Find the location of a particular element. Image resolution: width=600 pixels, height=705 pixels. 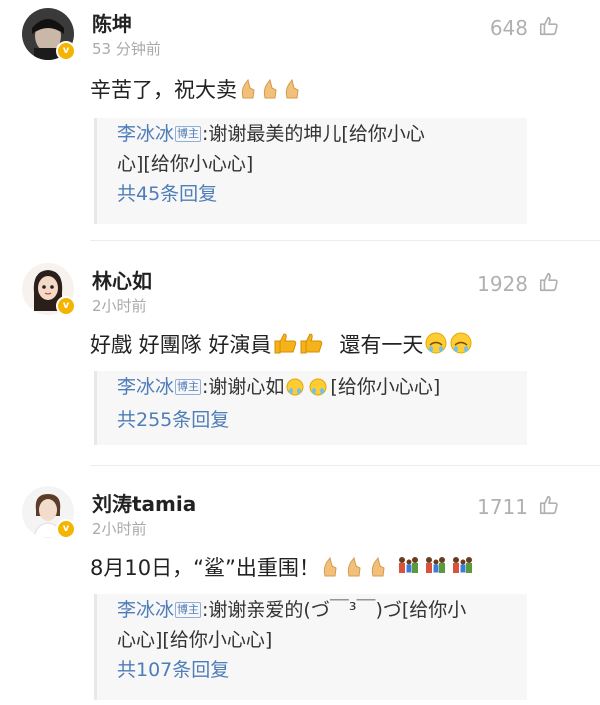

reply-text: 心][给你小心心] is located at coordinates (185, 164).